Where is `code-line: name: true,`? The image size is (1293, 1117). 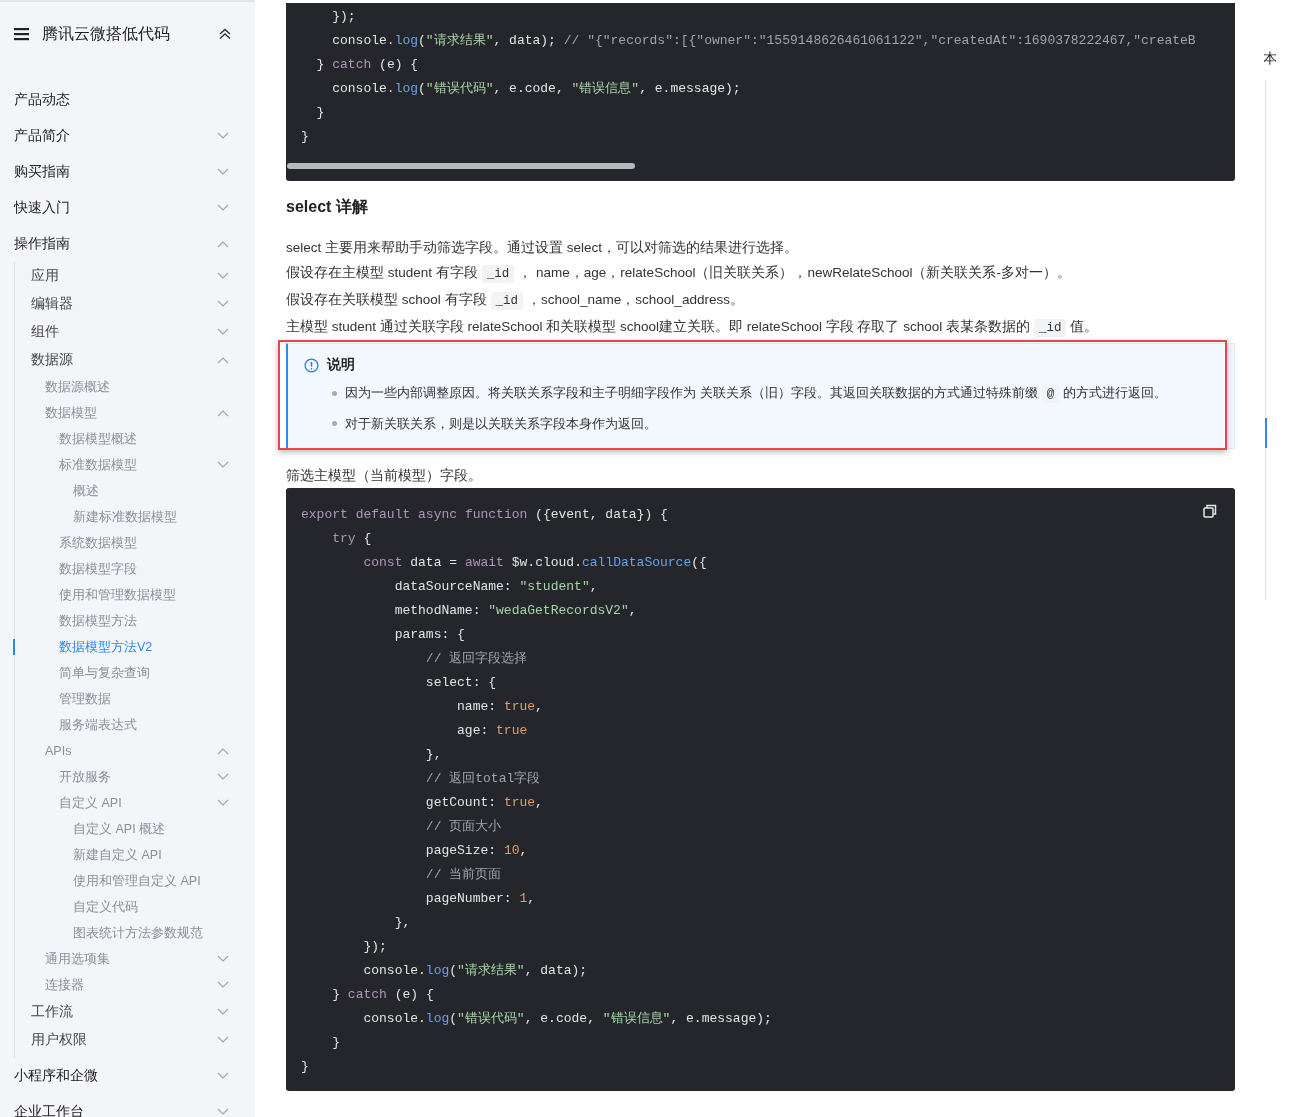 code-line: name: true, is located at coordinates (499, 707).